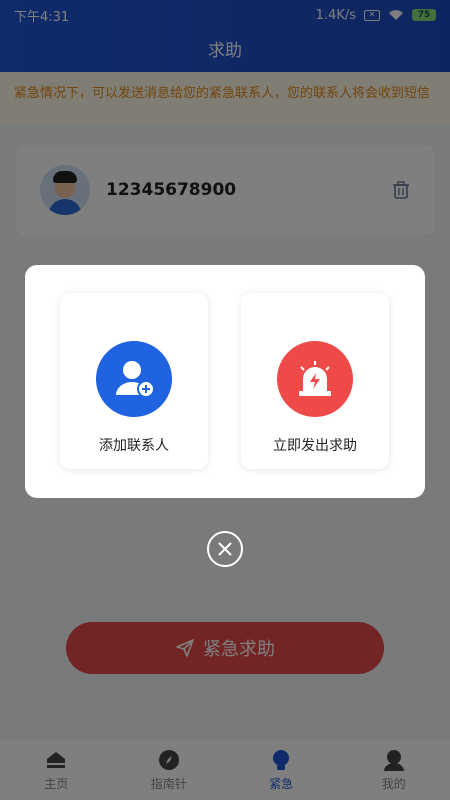 The width and height of the screenshot is (450, 800). I want to click on alarm-light-icon, so click(315, 379).